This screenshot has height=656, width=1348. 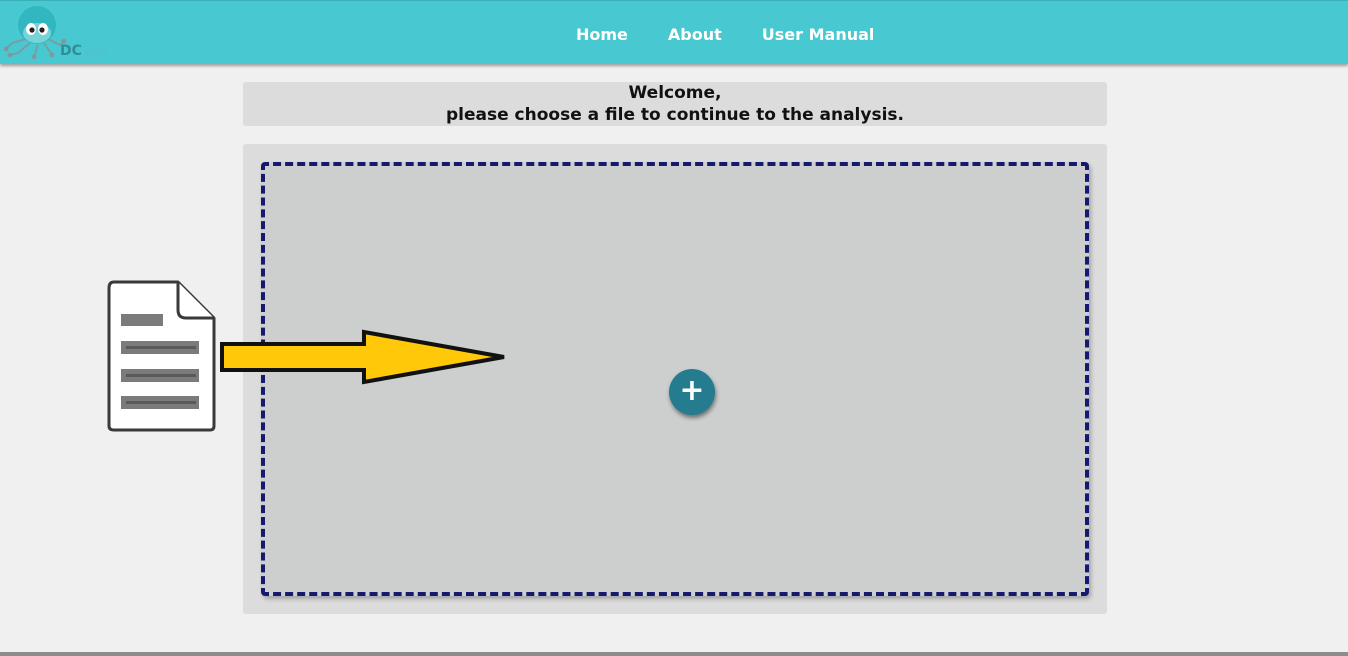 I want to click on add-file-button: +, so click(x=692, y=392).